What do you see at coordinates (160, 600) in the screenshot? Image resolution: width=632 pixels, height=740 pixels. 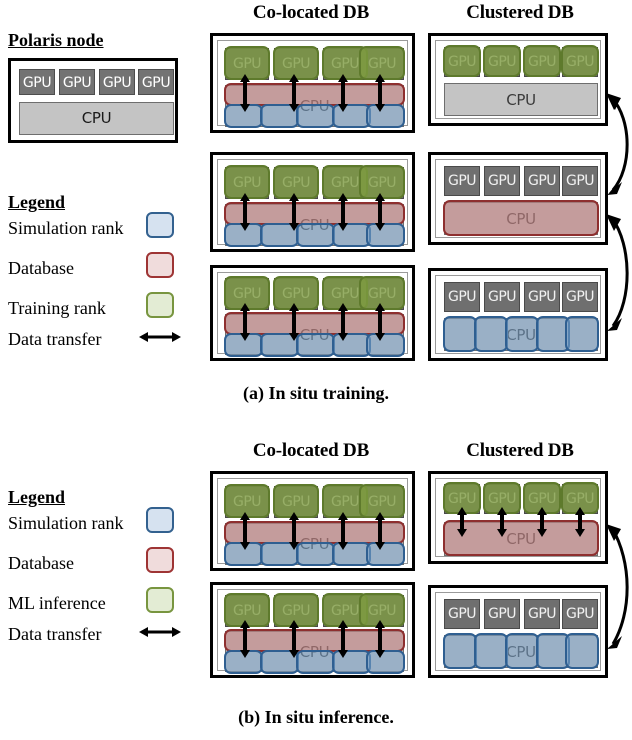 I see `ml-inference-swatch-b` at bounding box center [160, 600].